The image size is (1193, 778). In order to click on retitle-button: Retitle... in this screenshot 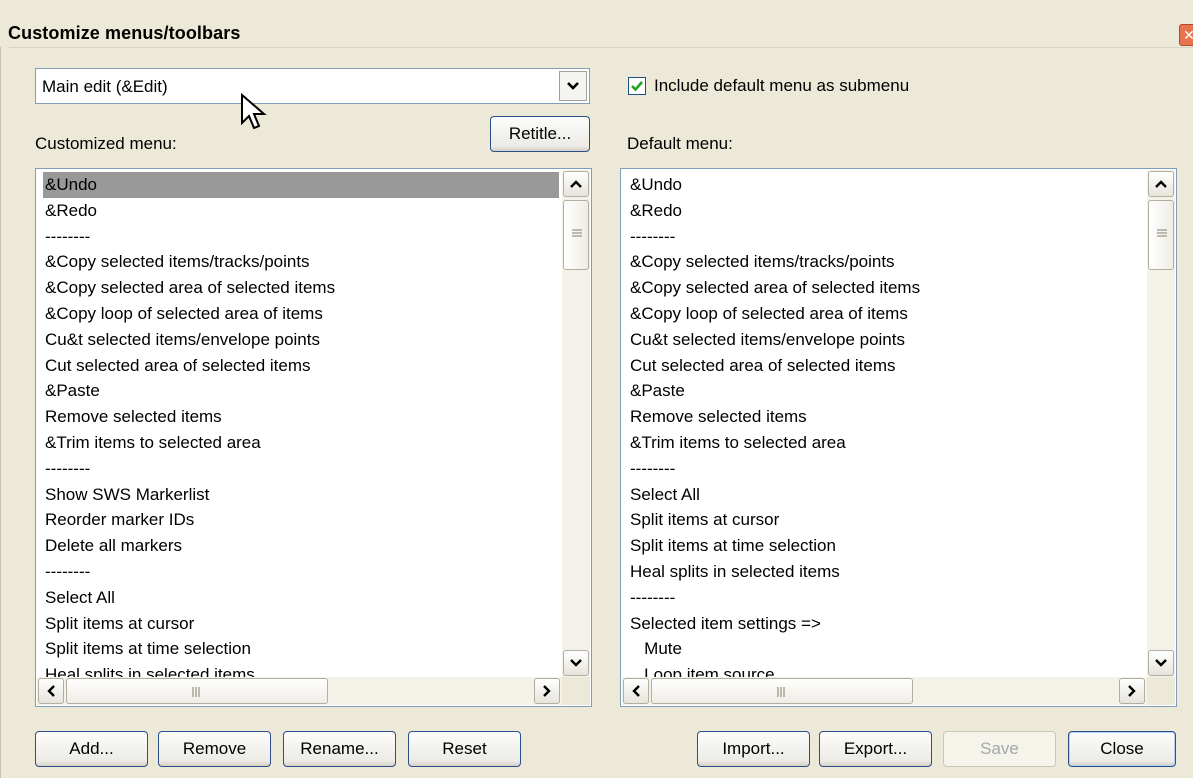, I will do `click(540, 134)`.